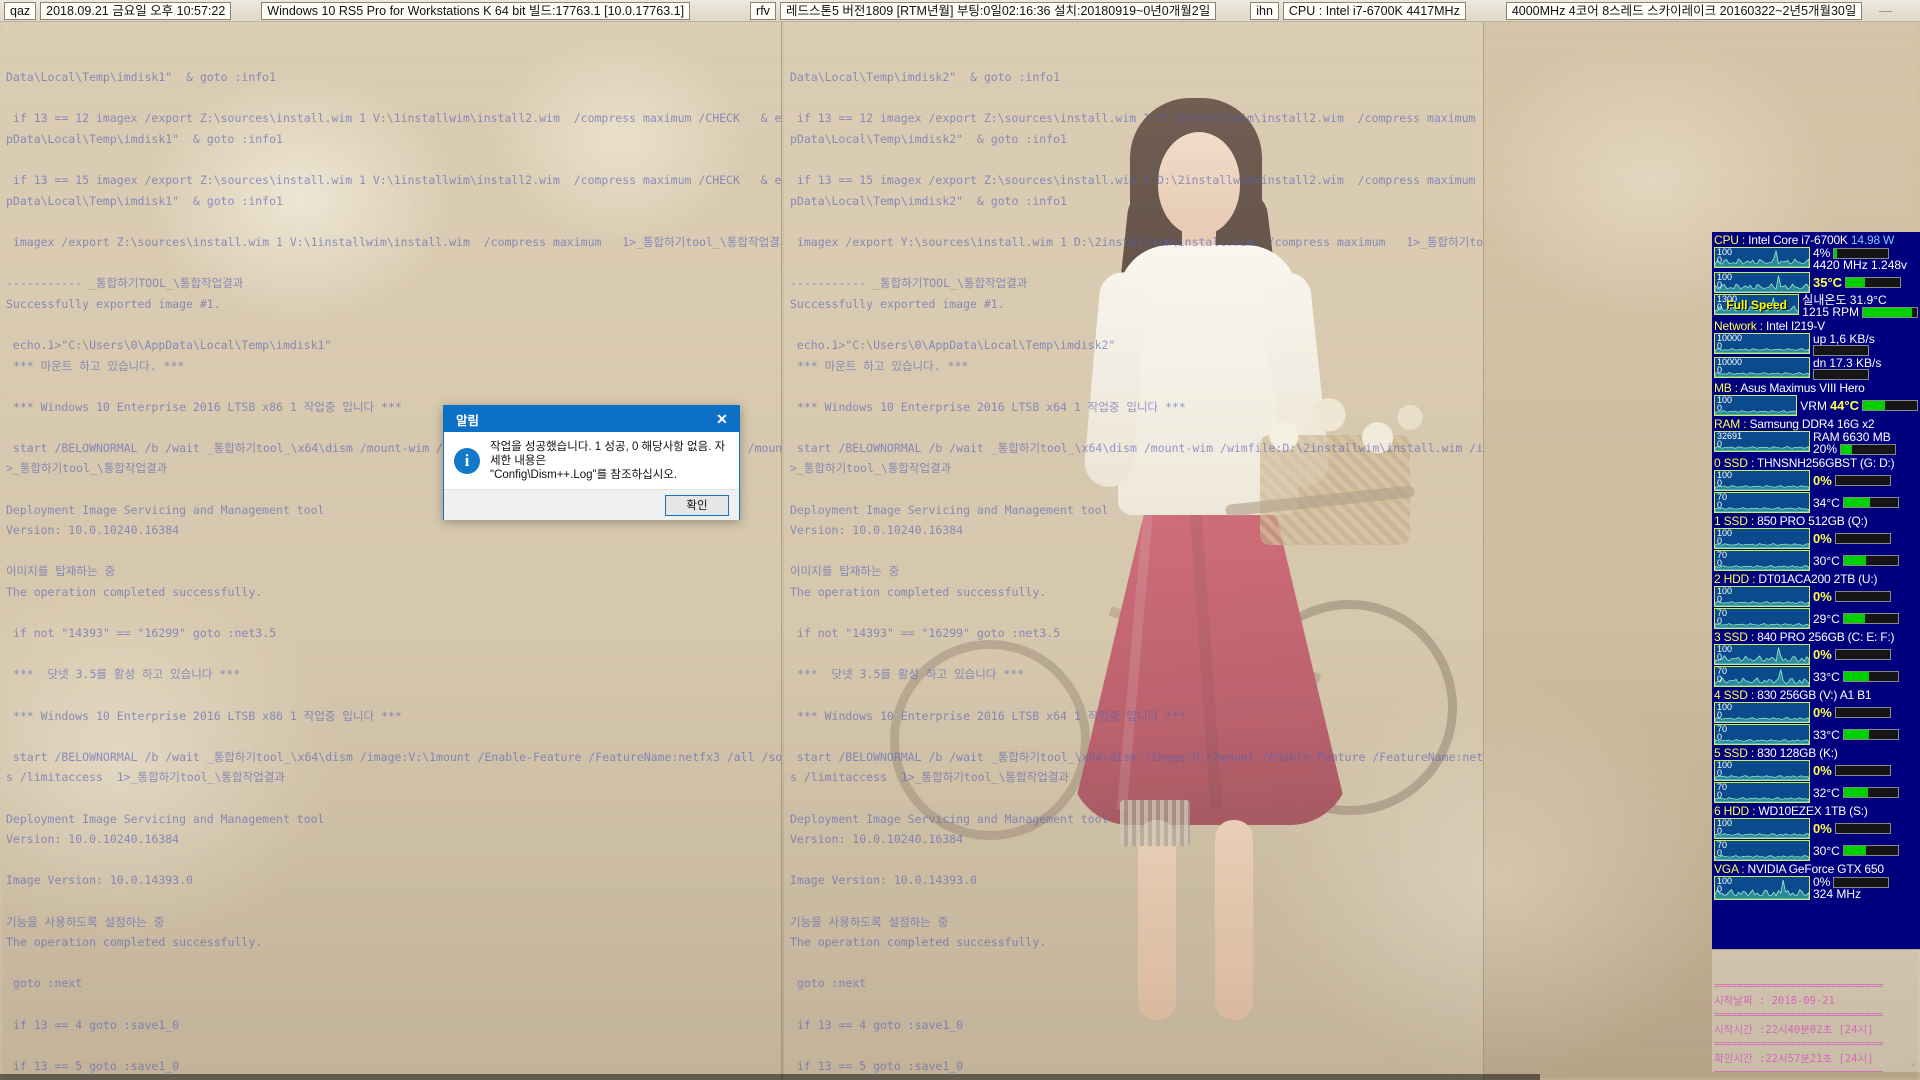  Describe the element at coordinates (1736, 579) in the screenshot. I see `hwmon-title-prefix: 2 HDD :` at that location.